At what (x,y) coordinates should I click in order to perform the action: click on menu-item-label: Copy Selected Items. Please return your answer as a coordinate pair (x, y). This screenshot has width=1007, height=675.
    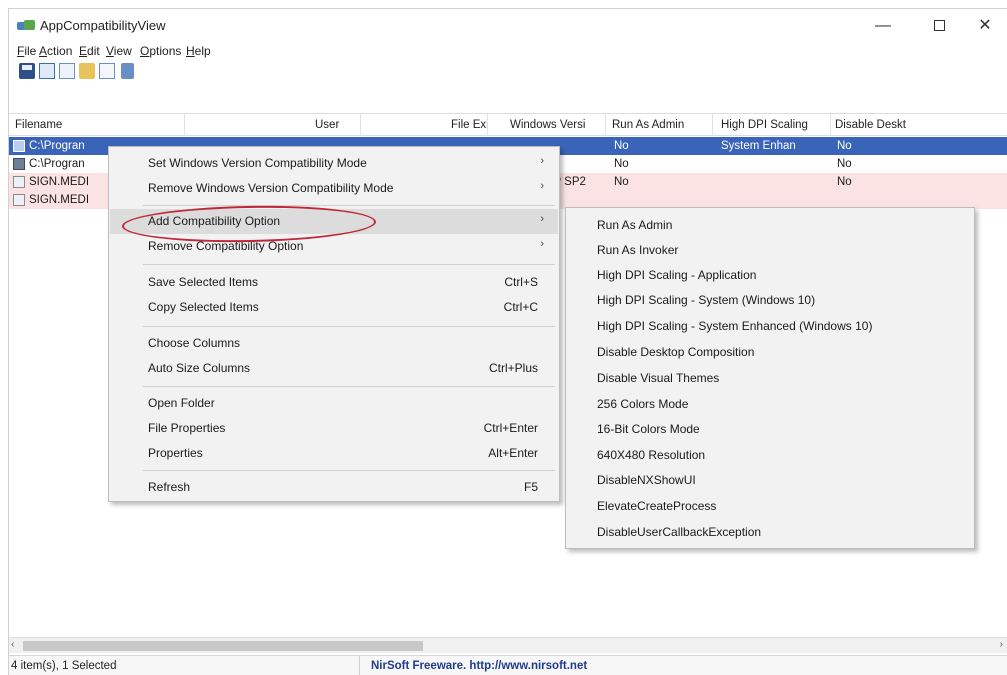
    Looking at the image, I should click on (203, 307).